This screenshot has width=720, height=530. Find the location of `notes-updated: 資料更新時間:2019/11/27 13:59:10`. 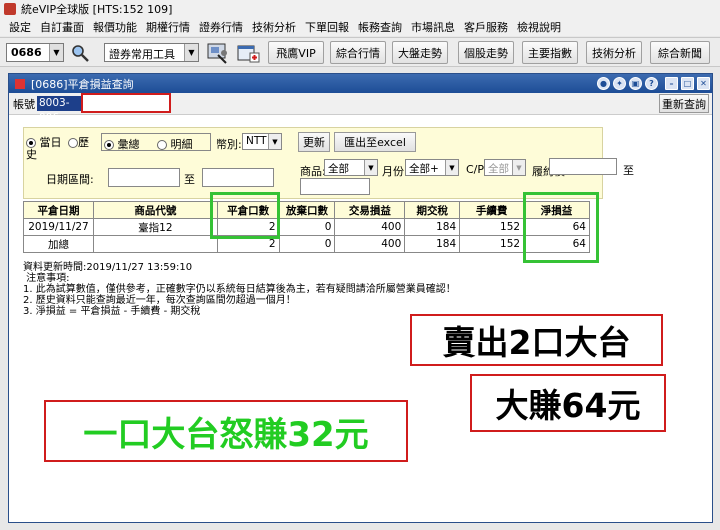

notes-updated: 資料更新時間:2019/11/27 13:59:10 is located at coordinates (108, 267).